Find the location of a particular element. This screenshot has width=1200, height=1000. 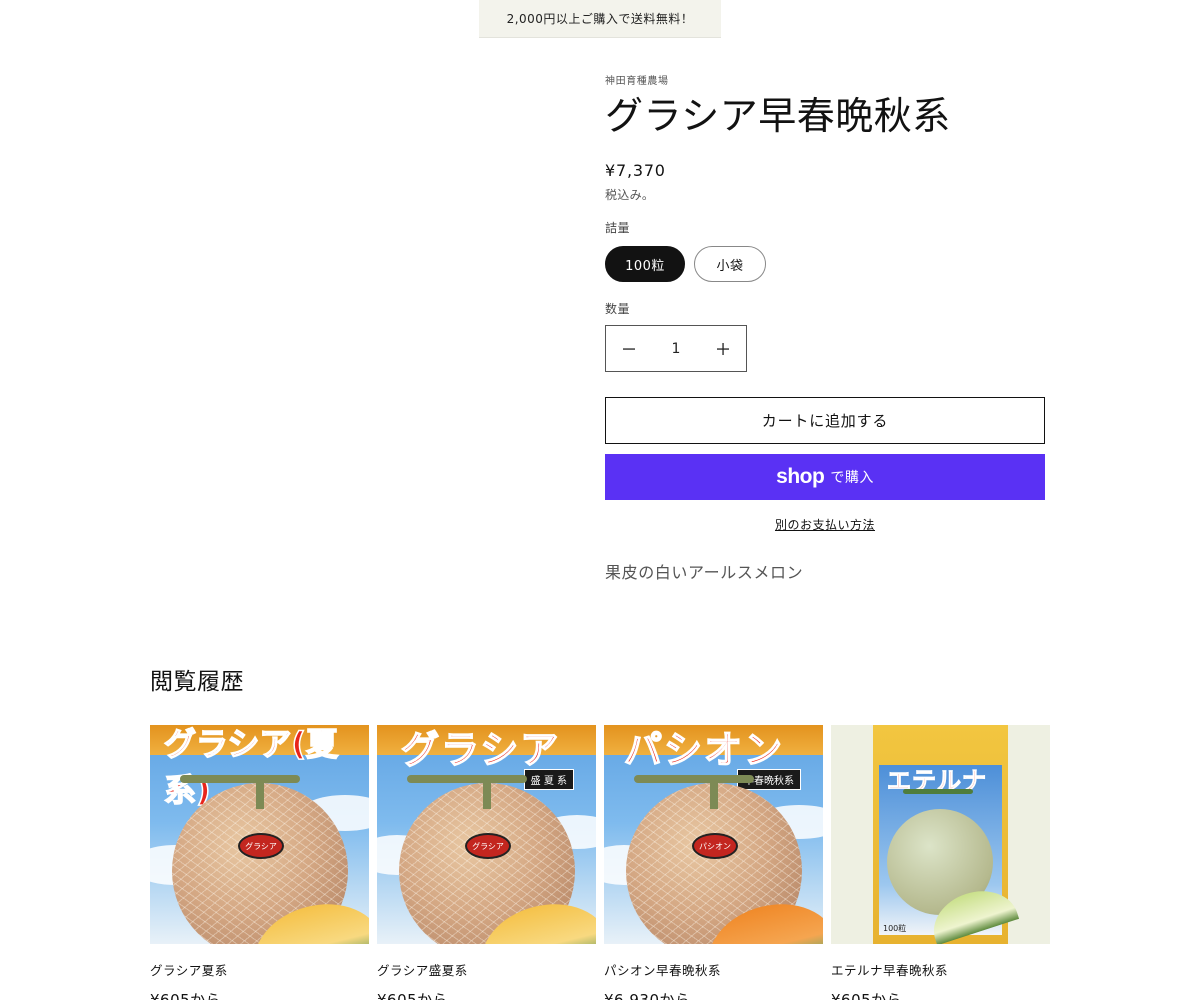

variant-option-small-bag: 小袋 is located at coordinates (730, 264).